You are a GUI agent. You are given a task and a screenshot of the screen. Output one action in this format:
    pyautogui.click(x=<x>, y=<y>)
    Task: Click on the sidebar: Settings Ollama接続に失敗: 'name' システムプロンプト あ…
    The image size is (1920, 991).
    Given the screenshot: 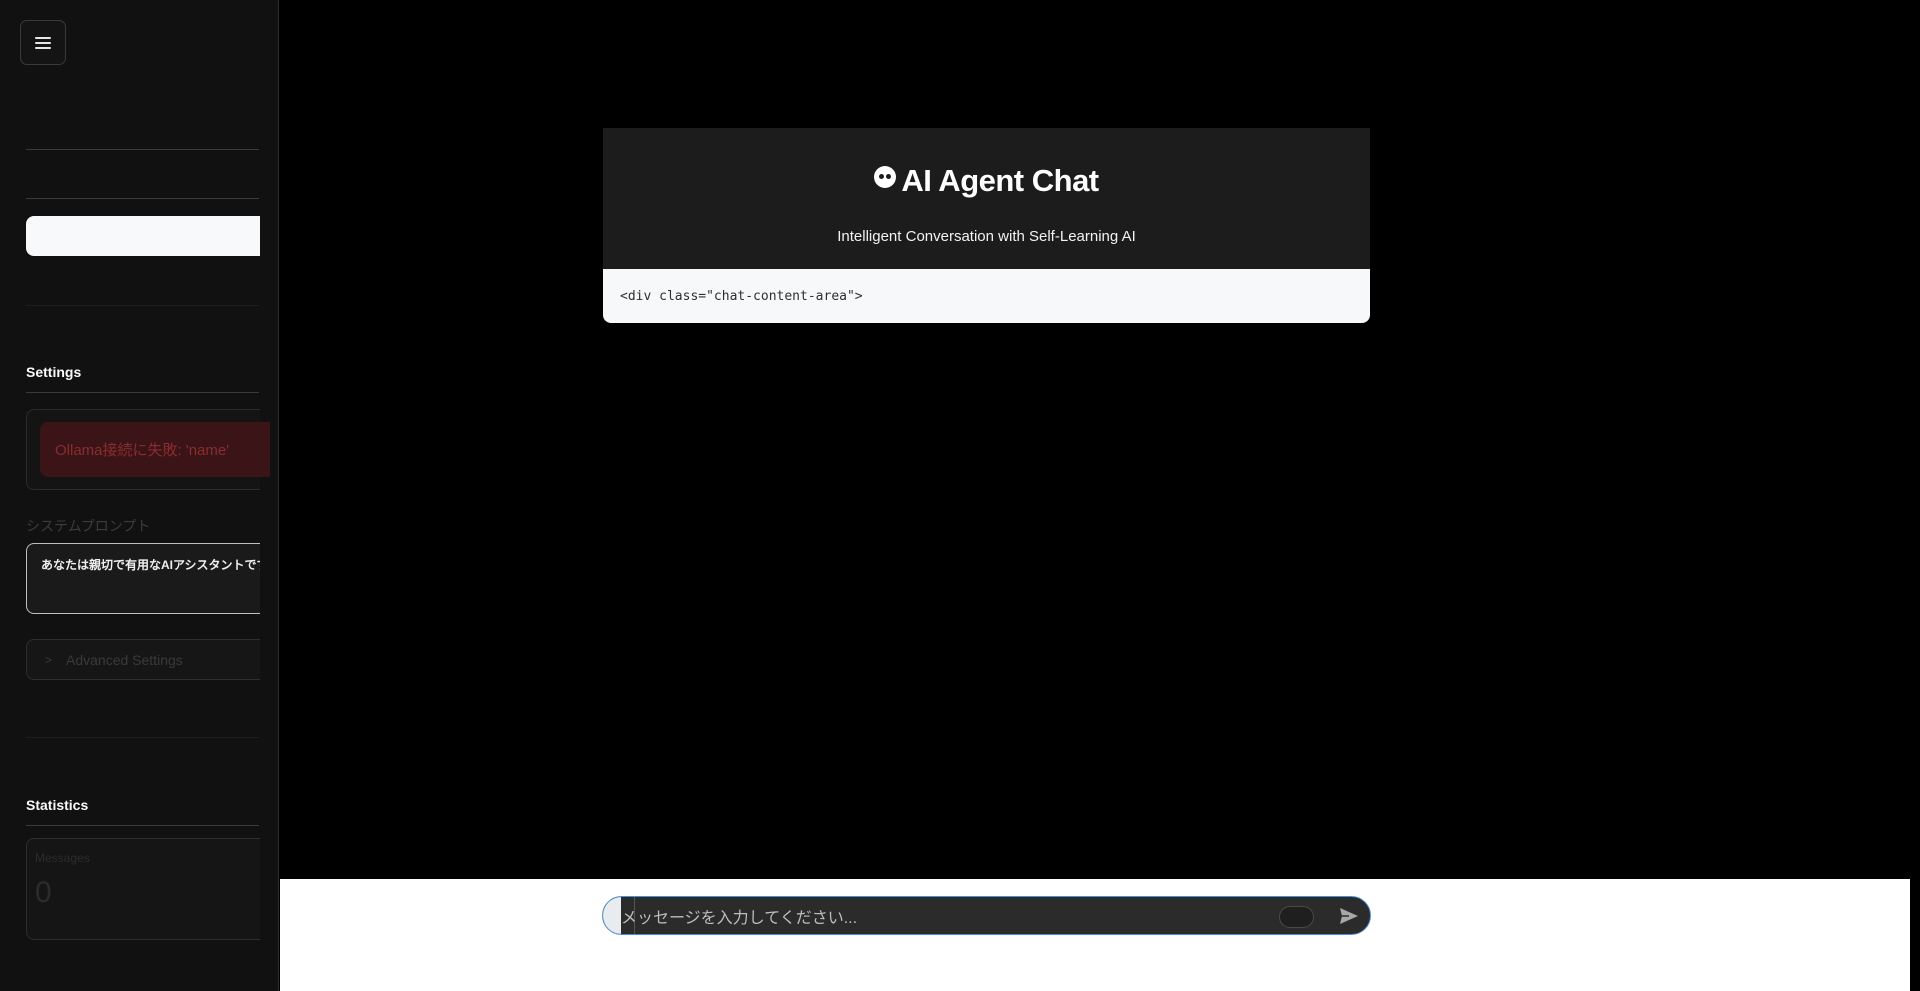 What is the action you would take?
    pyautogui.click(x=139, y=495)
    